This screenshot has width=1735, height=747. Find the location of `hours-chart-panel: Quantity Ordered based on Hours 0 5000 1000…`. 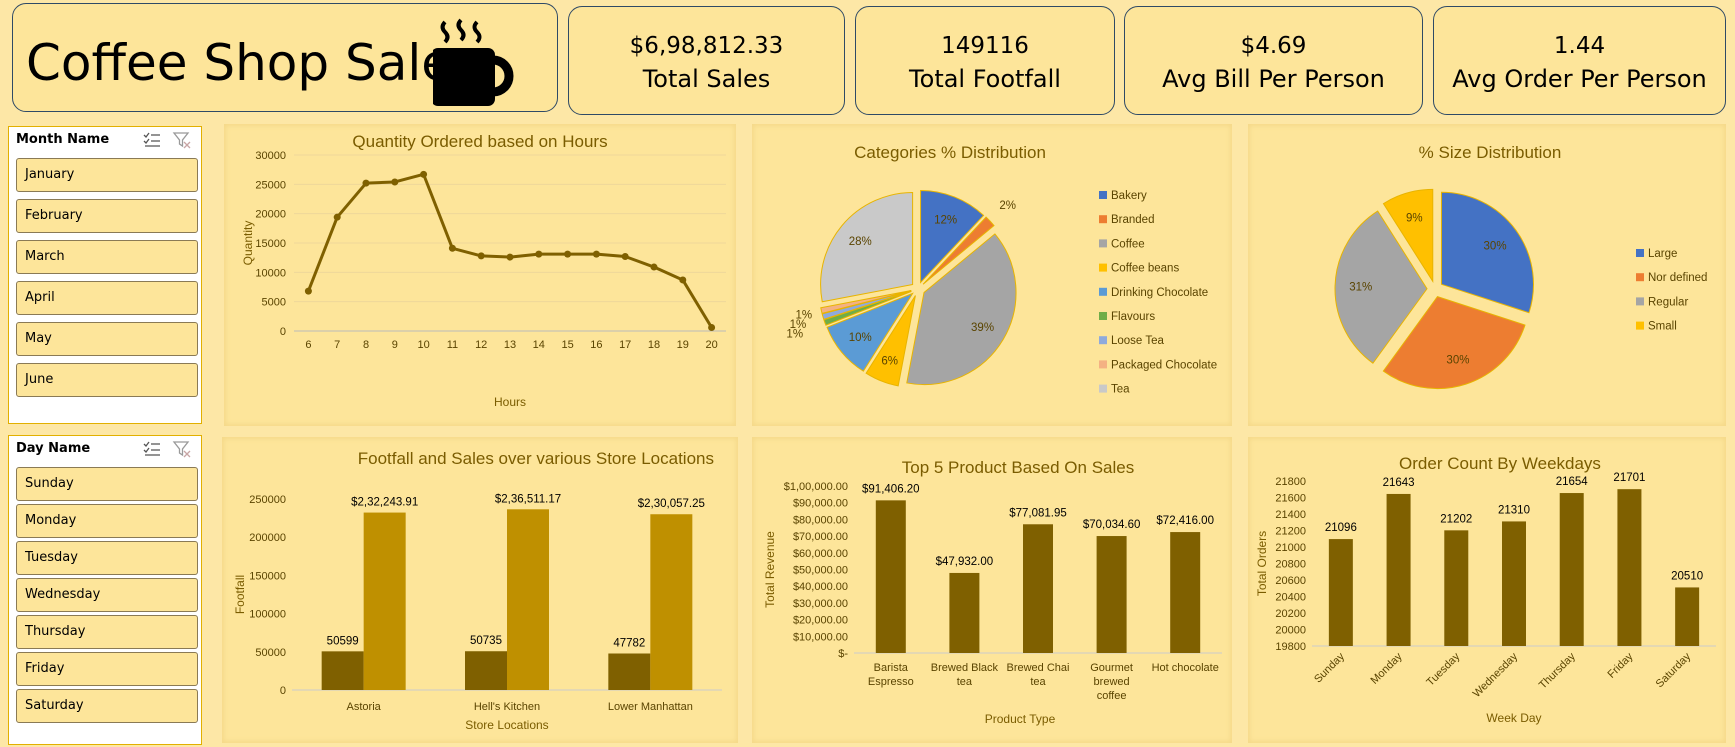

hours-chart-panel: Quantity Ordered based on Hours 0 5000 1000… is located at coordinates (480, 275).